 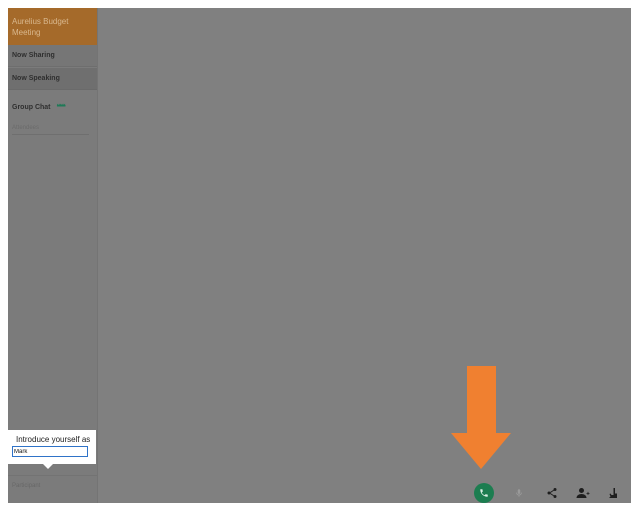 I want to click on raise-hand-button, so click(x=613, y=492).